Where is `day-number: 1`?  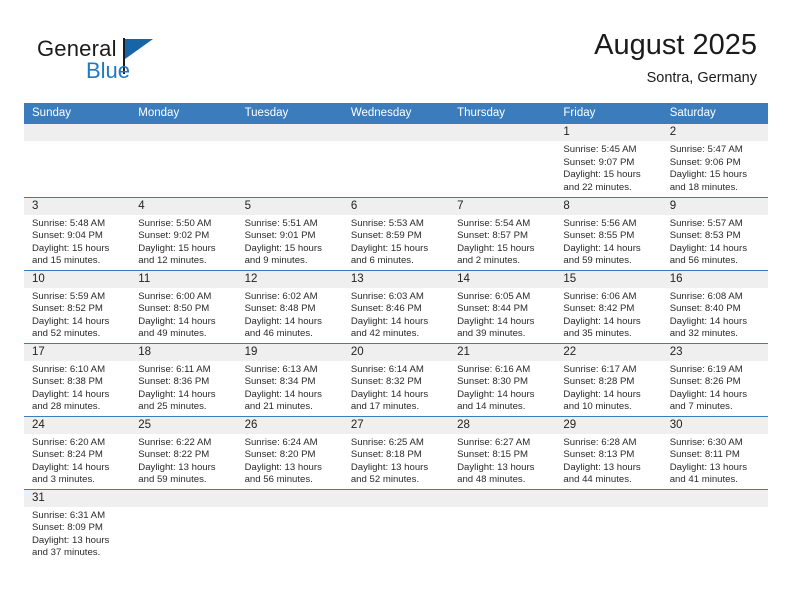 day-number: 1 is located at coordinates (608, 132).